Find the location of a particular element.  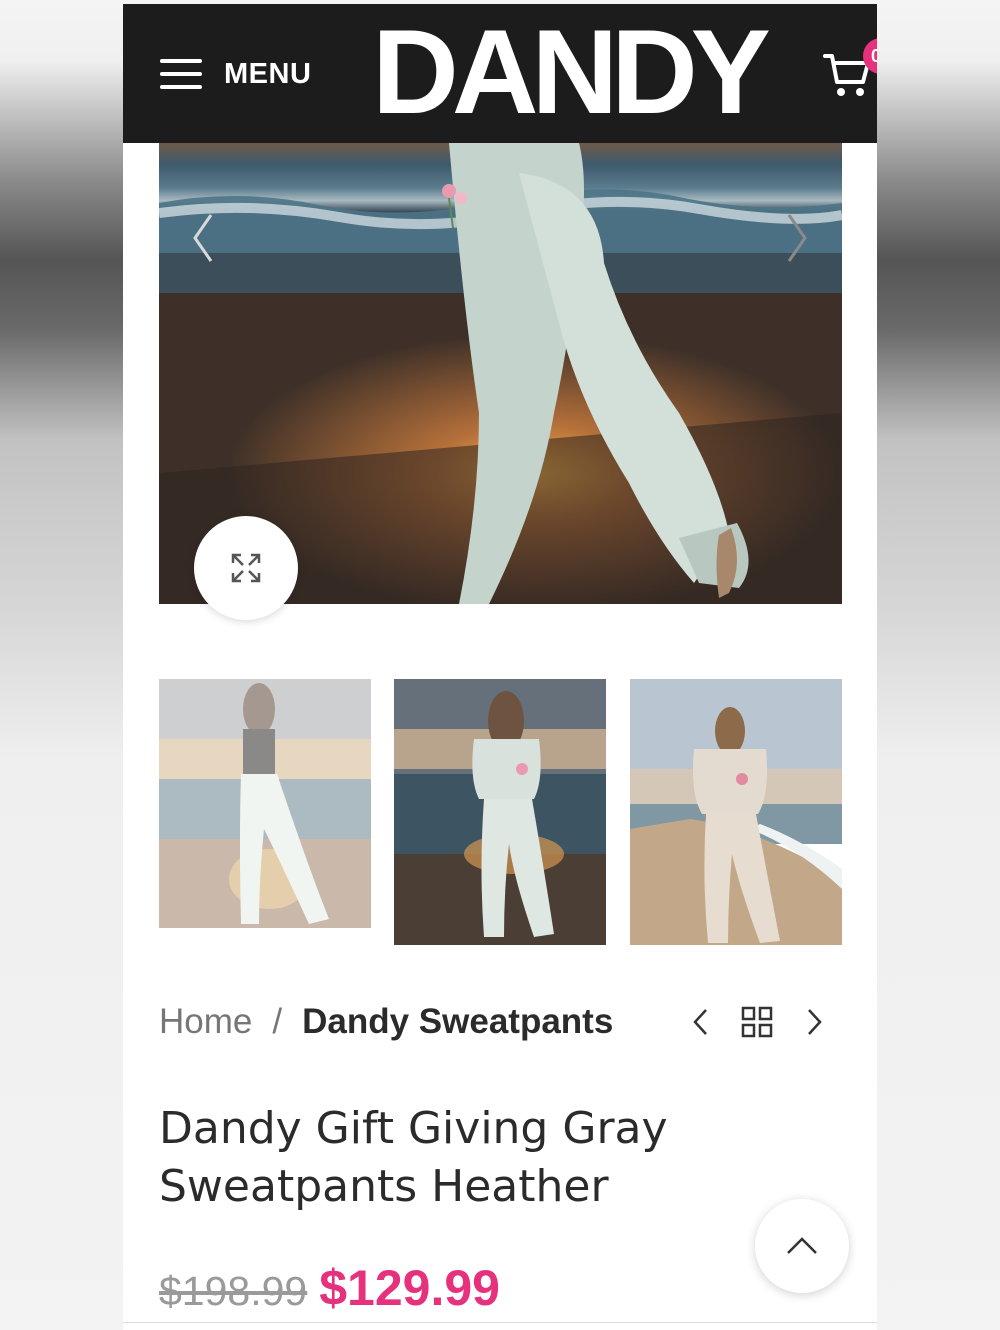

expand-icon is located at coordinates (246, 568).